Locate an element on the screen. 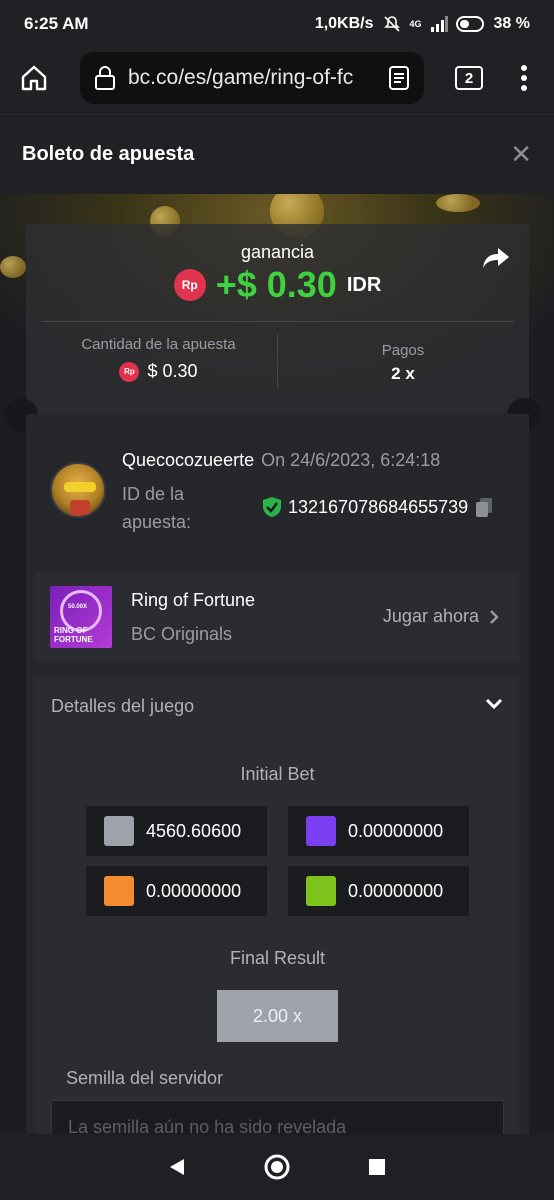  thumbnail-title-1: RING OF is located at coordinates (71, 630).